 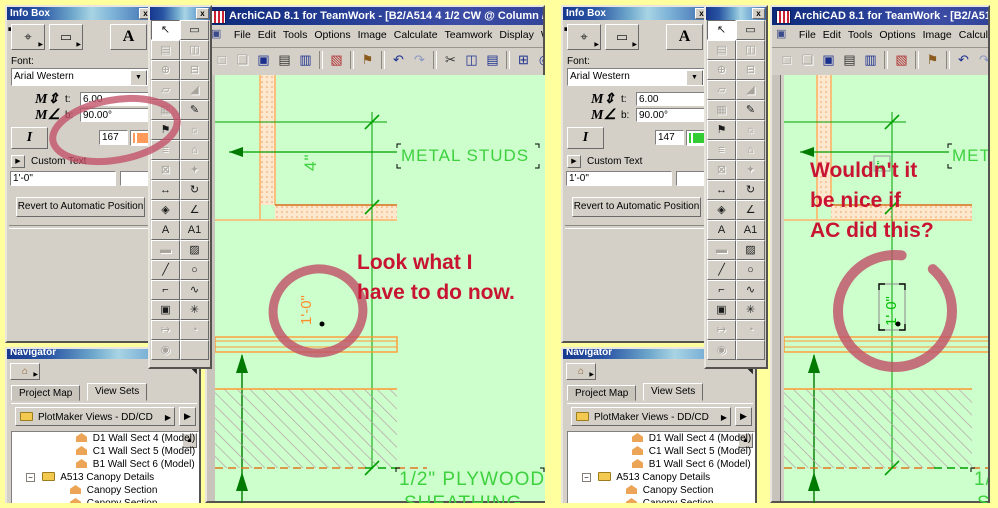 I want to click on anchor-mode-button: ⌖ ▶, so click(x=584, y=37).